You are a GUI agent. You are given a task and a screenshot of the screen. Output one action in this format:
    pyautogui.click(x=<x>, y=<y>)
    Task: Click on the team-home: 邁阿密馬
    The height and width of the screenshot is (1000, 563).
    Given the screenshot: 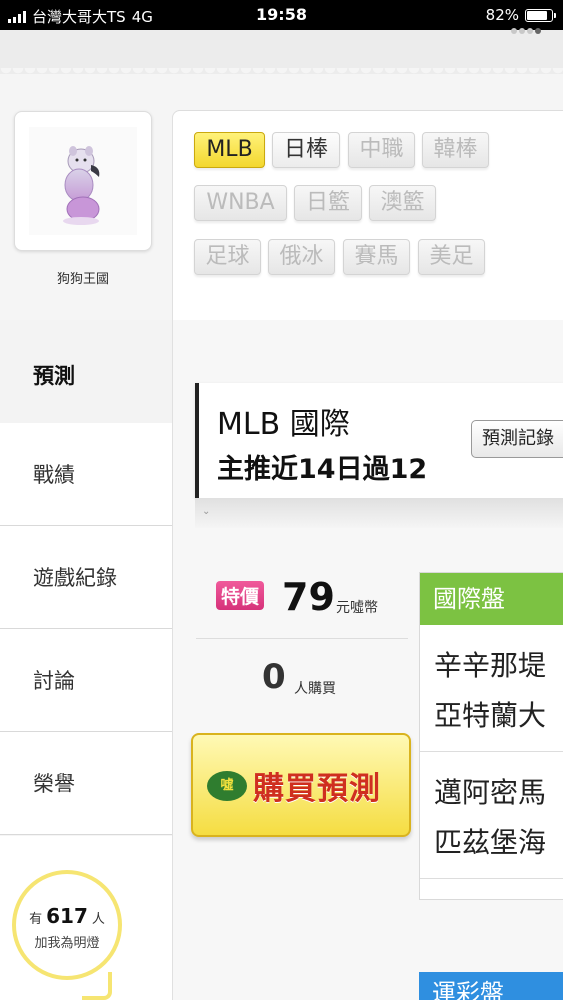 What is the action you would take?
    pyautogui.click(x=490, y=792)
    